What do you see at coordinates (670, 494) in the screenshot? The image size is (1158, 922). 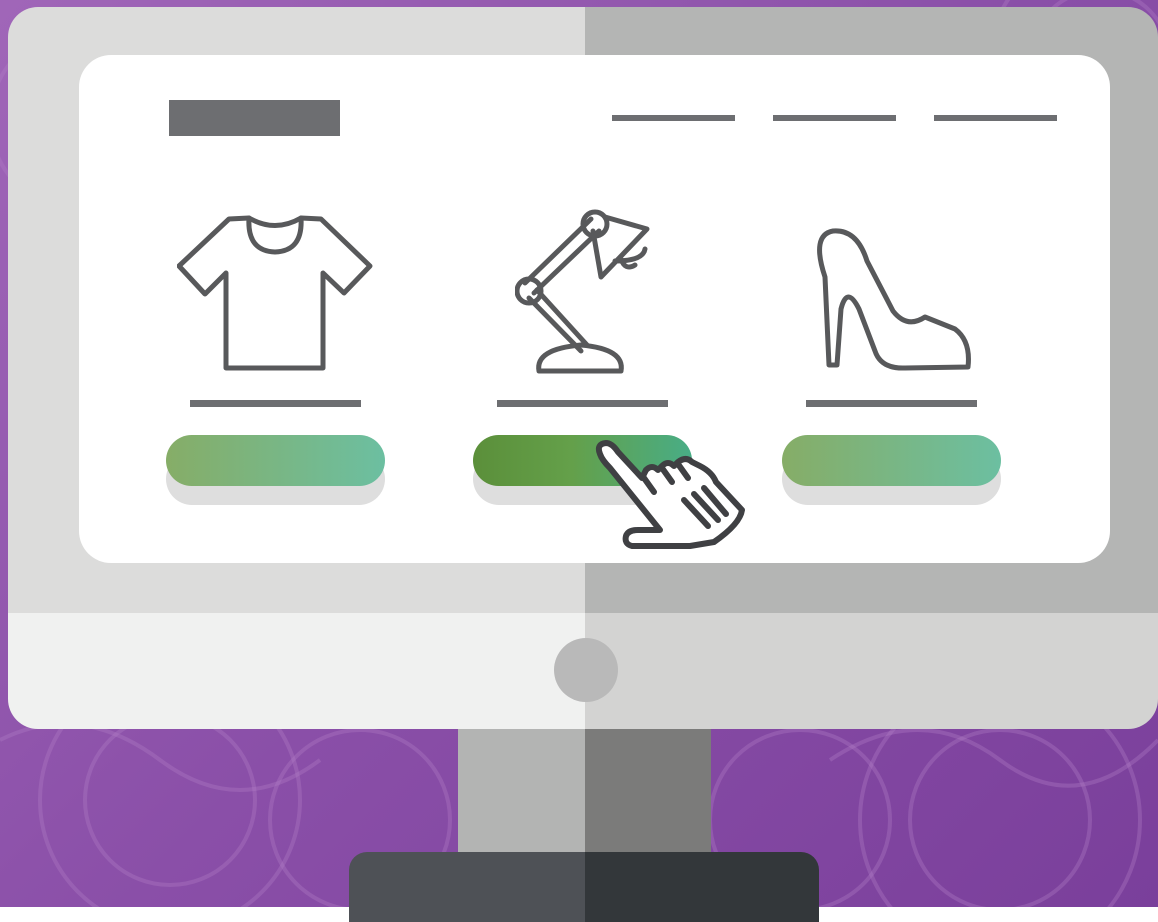 I see `hand-pointer-icon` at bounding box center [670, 494].